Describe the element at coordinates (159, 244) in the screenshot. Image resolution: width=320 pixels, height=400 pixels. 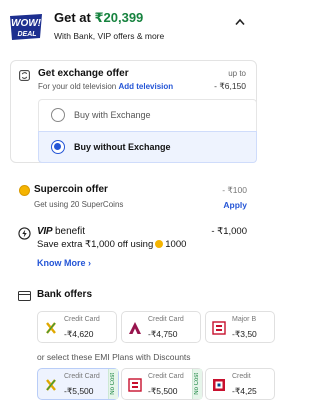
I see `supercoin-small-icon` at that location.